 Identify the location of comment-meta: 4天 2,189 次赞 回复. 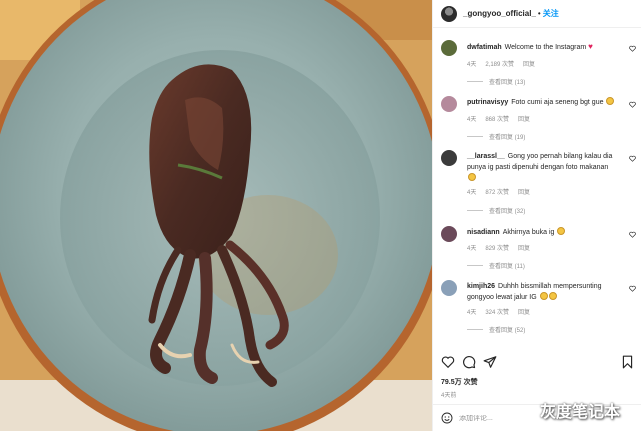
(505, 63).